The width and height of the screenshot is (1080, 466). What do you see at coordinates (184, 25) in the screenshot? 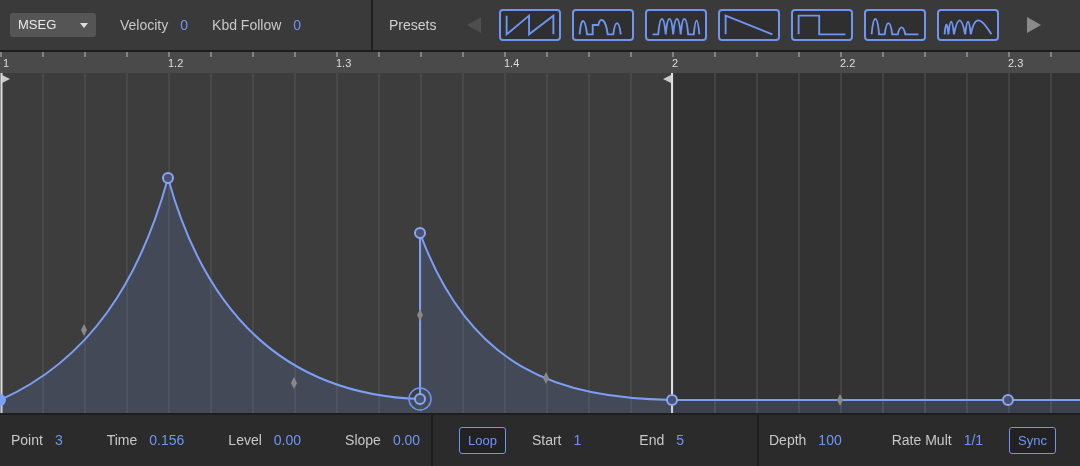
I see `velocity-value: 0` at bounding box center [184, 25].